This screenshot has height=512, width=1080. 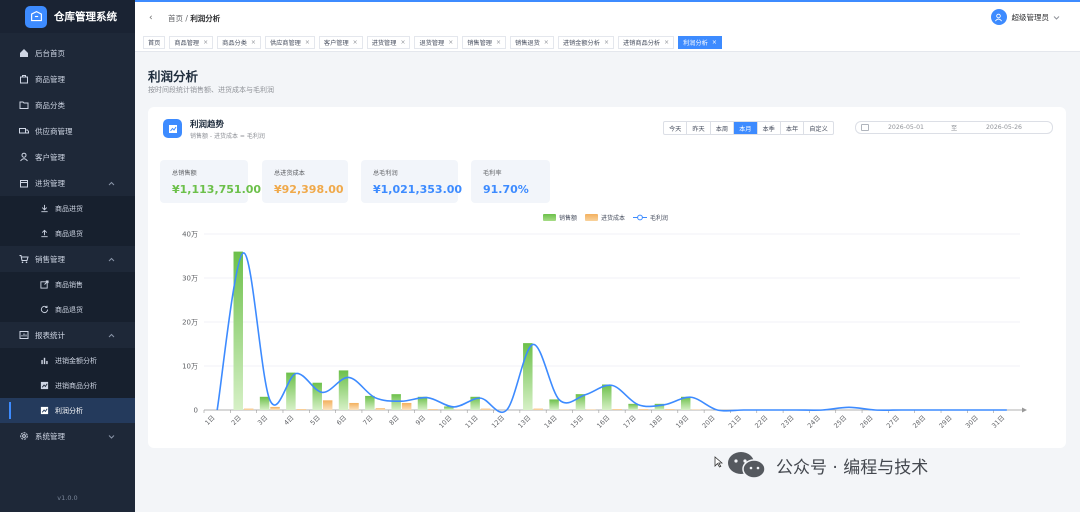 What do you see at coordinates (682, 422) in the screenshot?
I see `x-tick-label: 19日` at bounding box center [682, 422].